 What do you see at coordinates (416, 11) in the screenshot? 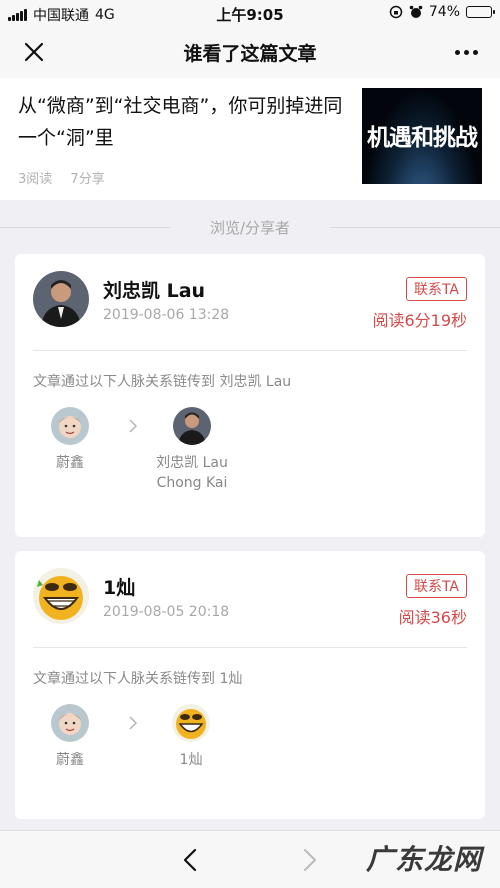
I see `alarm-icon` at bounding box center [416, 11].